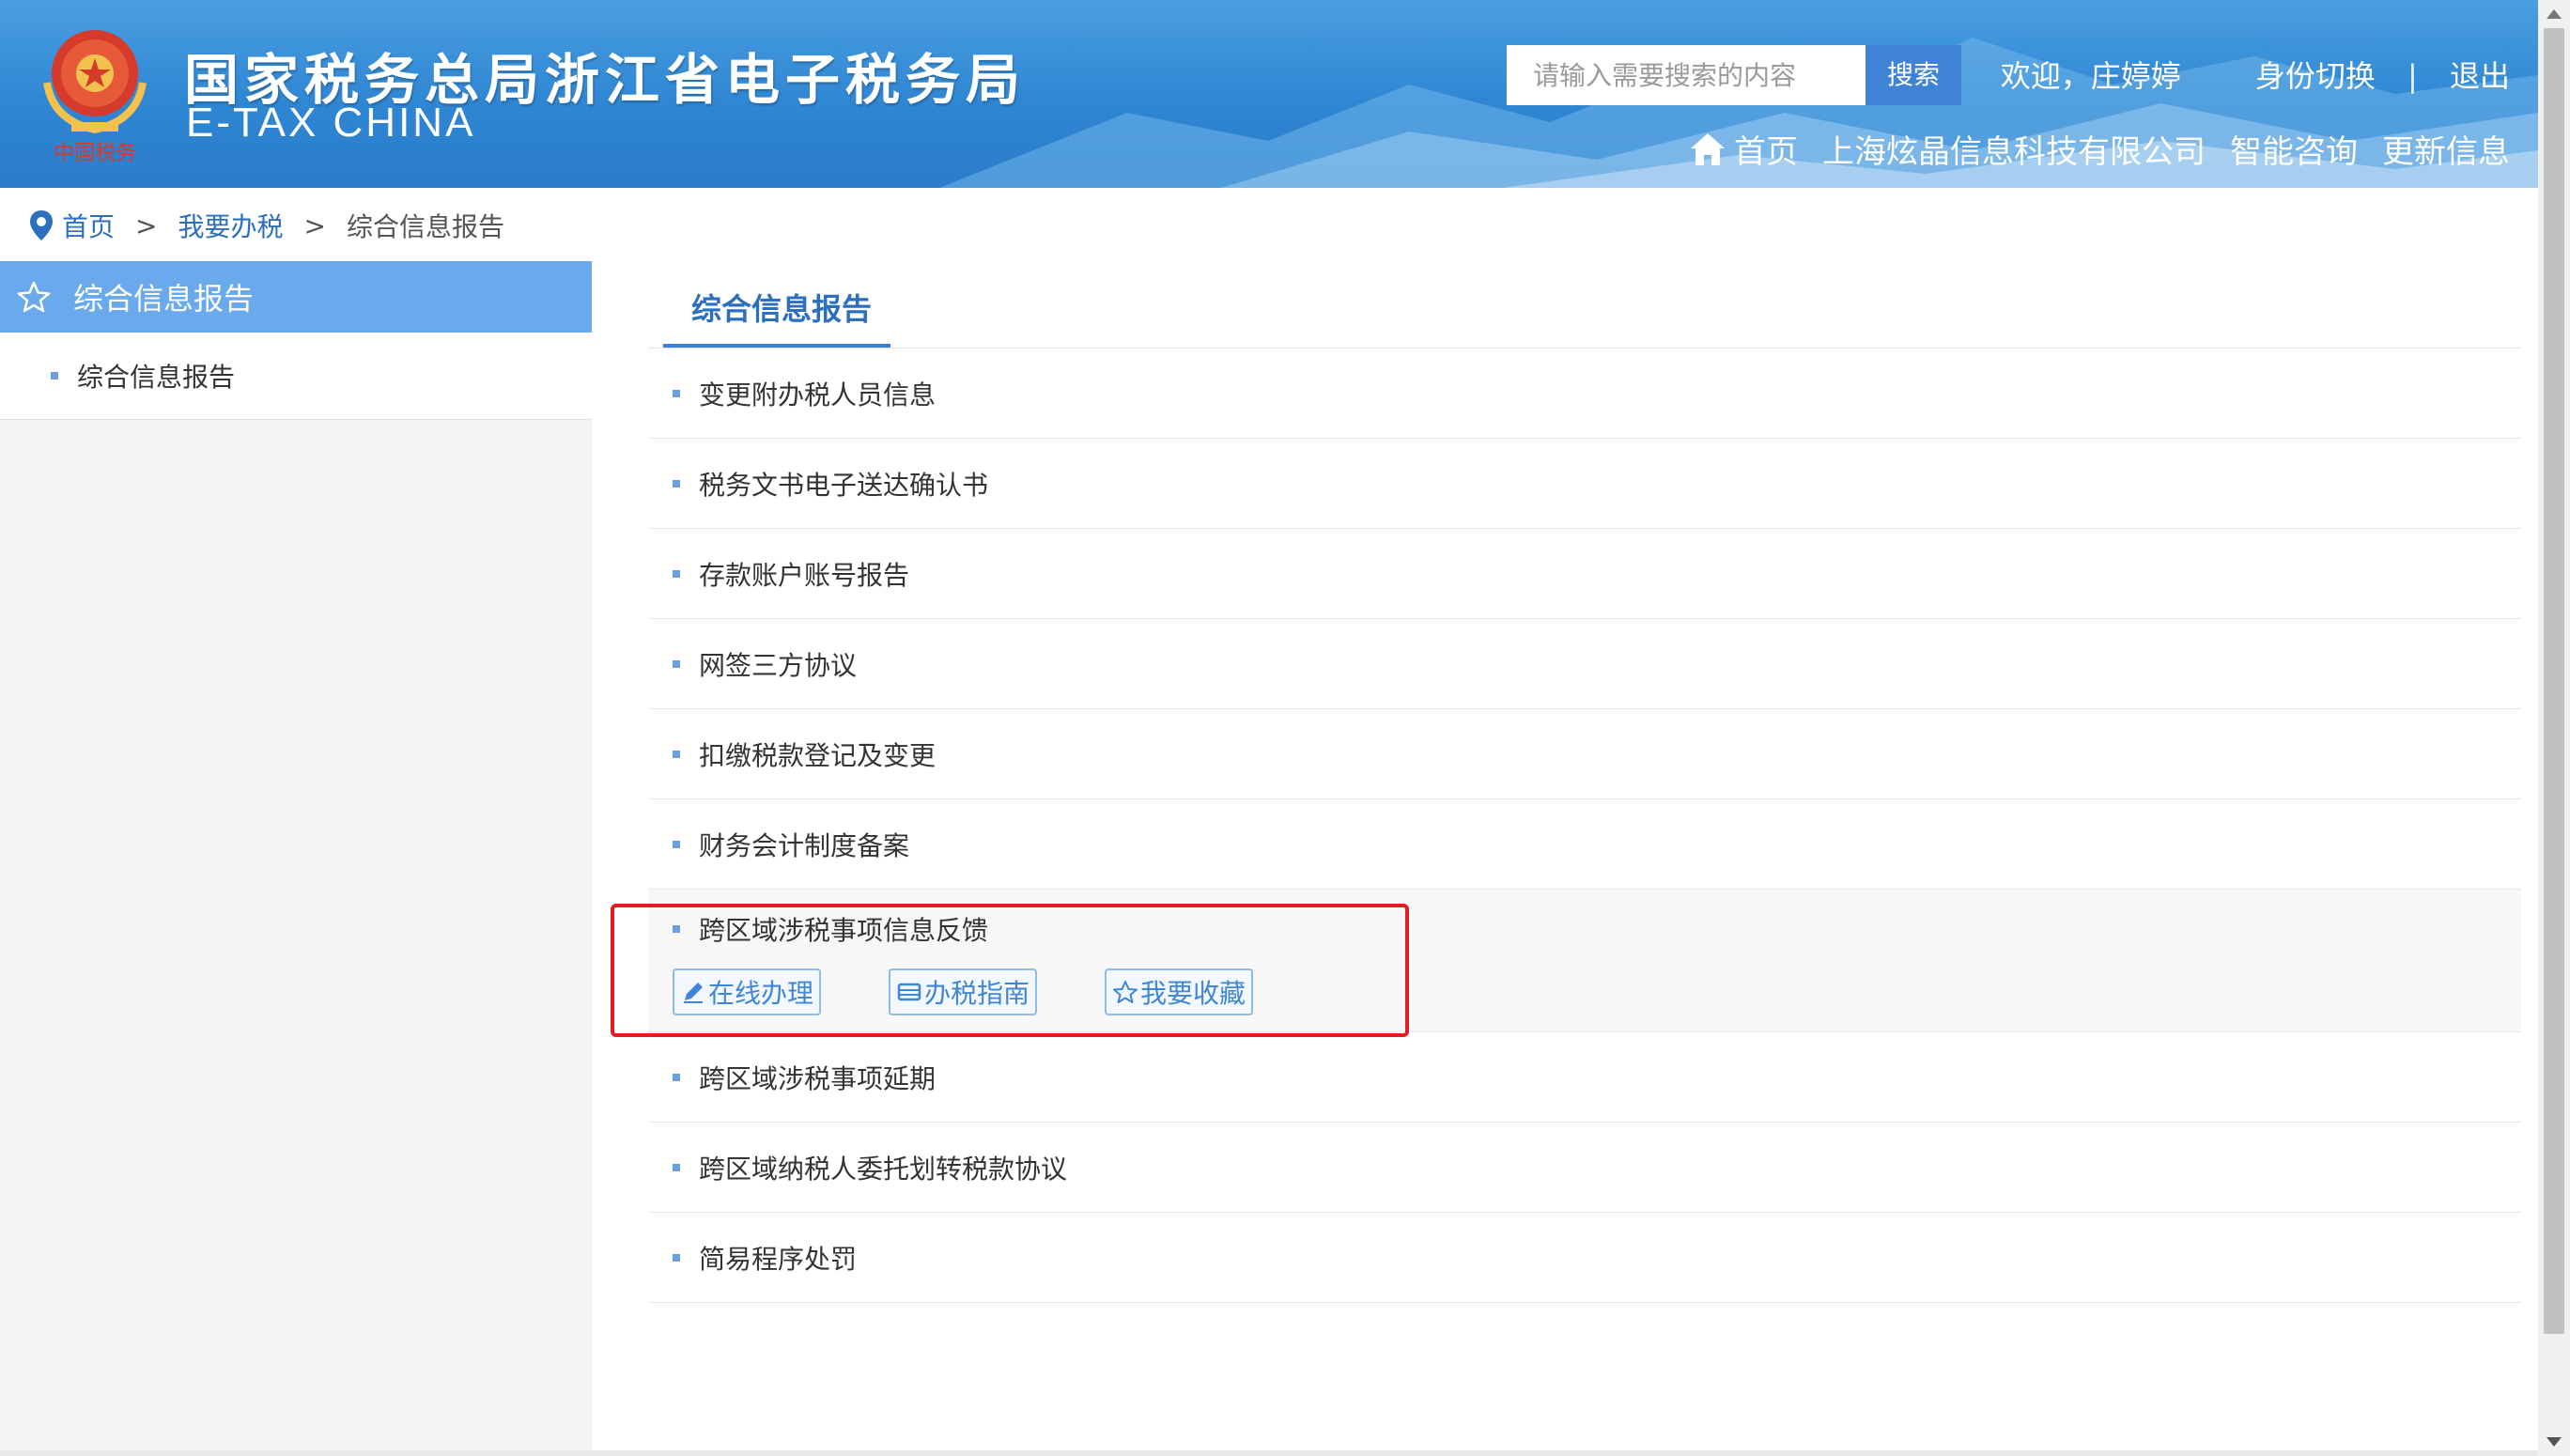 This screenshot has height=1456, width=2570. Describe the element at coordinates (909, 992) in the screenshot. I see `book-icon` at that location.